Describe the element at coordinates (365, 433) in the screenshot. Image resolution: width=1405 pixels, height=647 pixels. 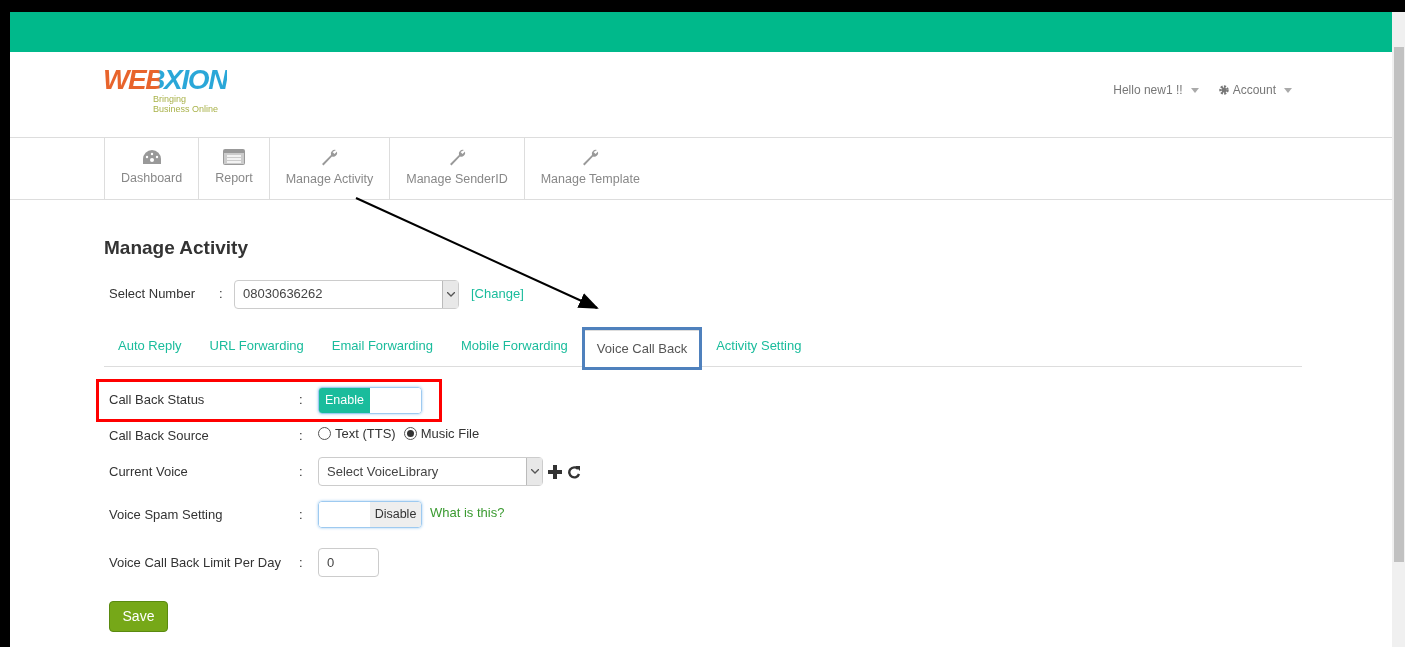
I see `radio-label: Text (TTS)` at that location.